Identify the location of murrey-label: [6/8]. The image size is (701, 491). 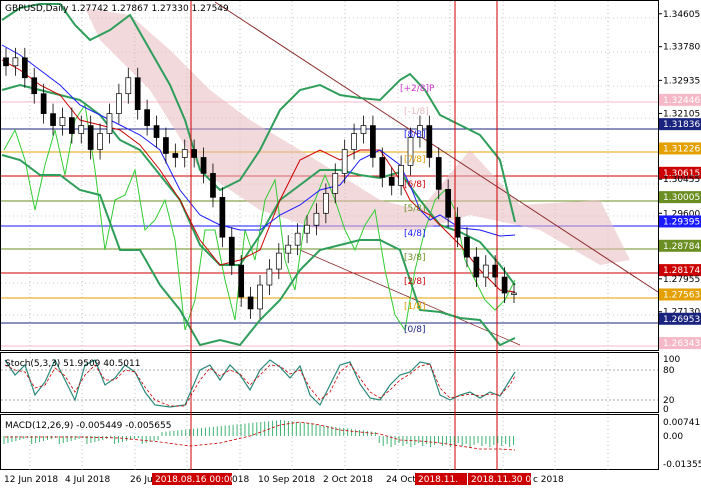
(415, 185).